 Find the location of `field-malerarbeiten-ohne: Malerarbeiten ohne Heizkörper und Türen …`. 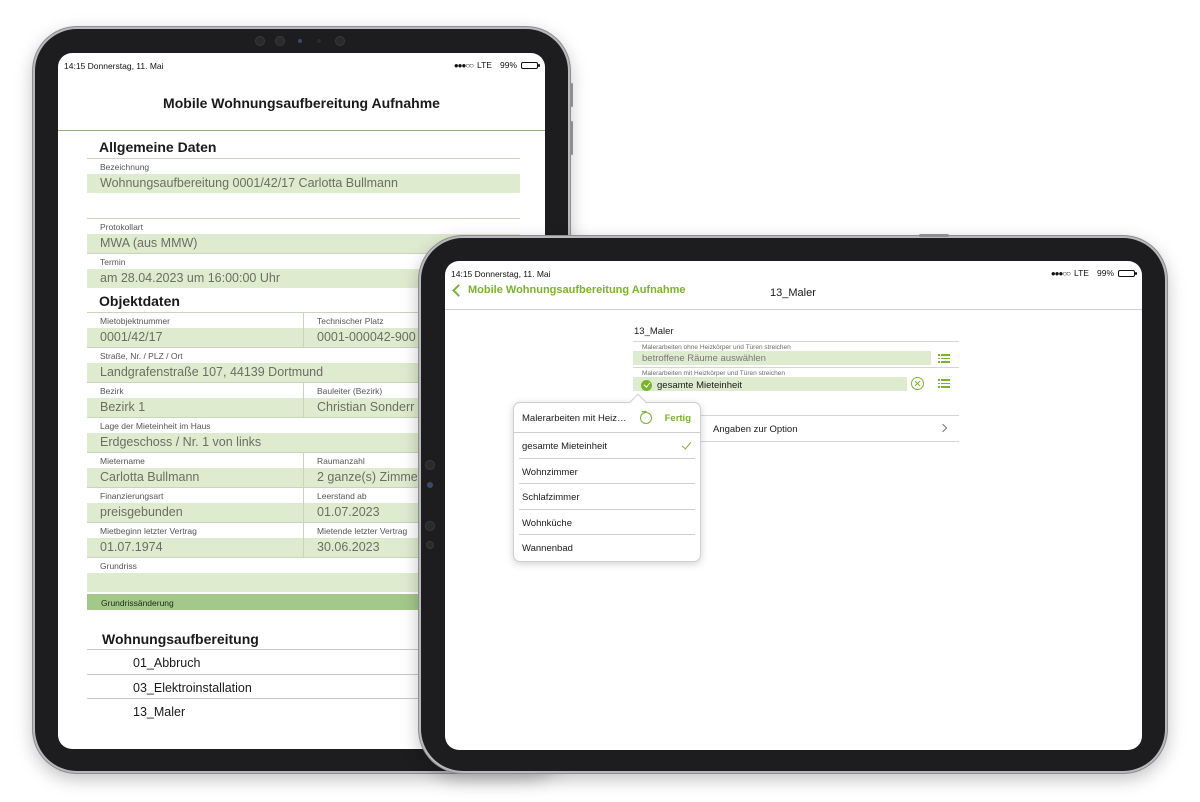

field-malerarbeiten-ohne: Malerarbeiten ohne Heizkörper und Türen … is located at coordinates (796, 353).